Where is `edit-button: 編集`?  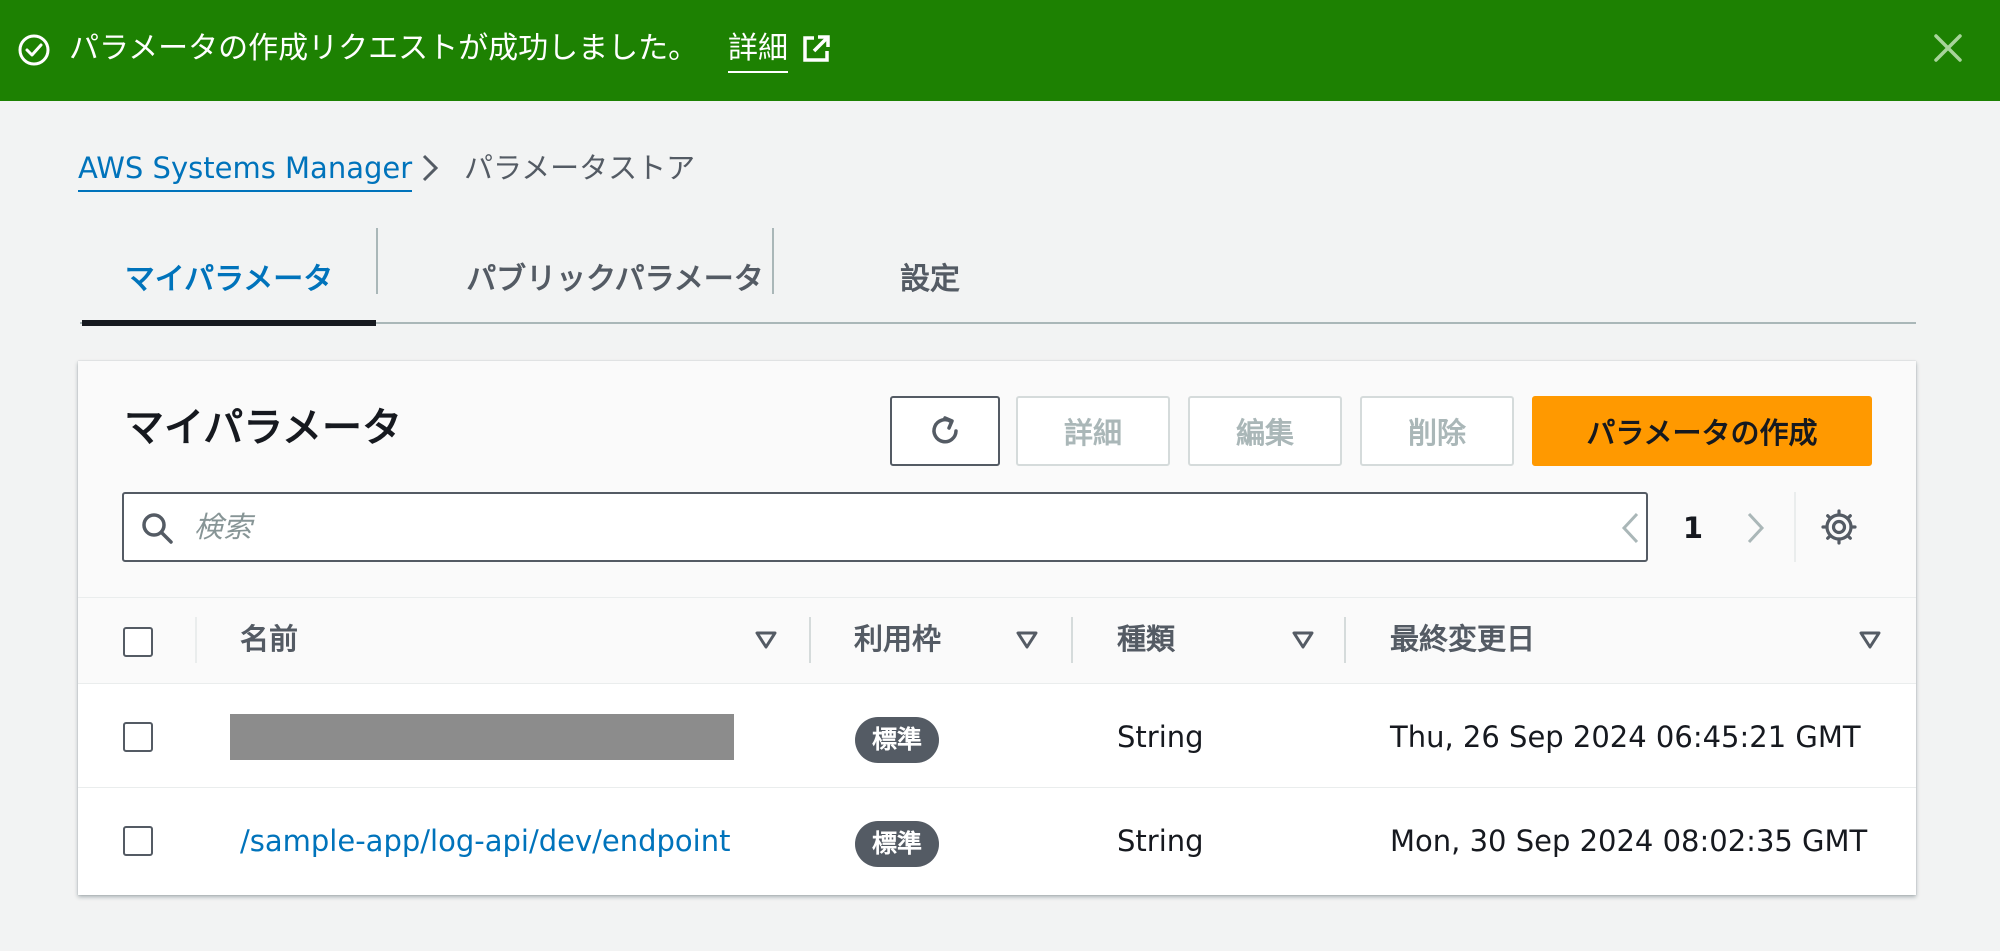 edit-button: 編集 is located at coordinates (1265, 431).